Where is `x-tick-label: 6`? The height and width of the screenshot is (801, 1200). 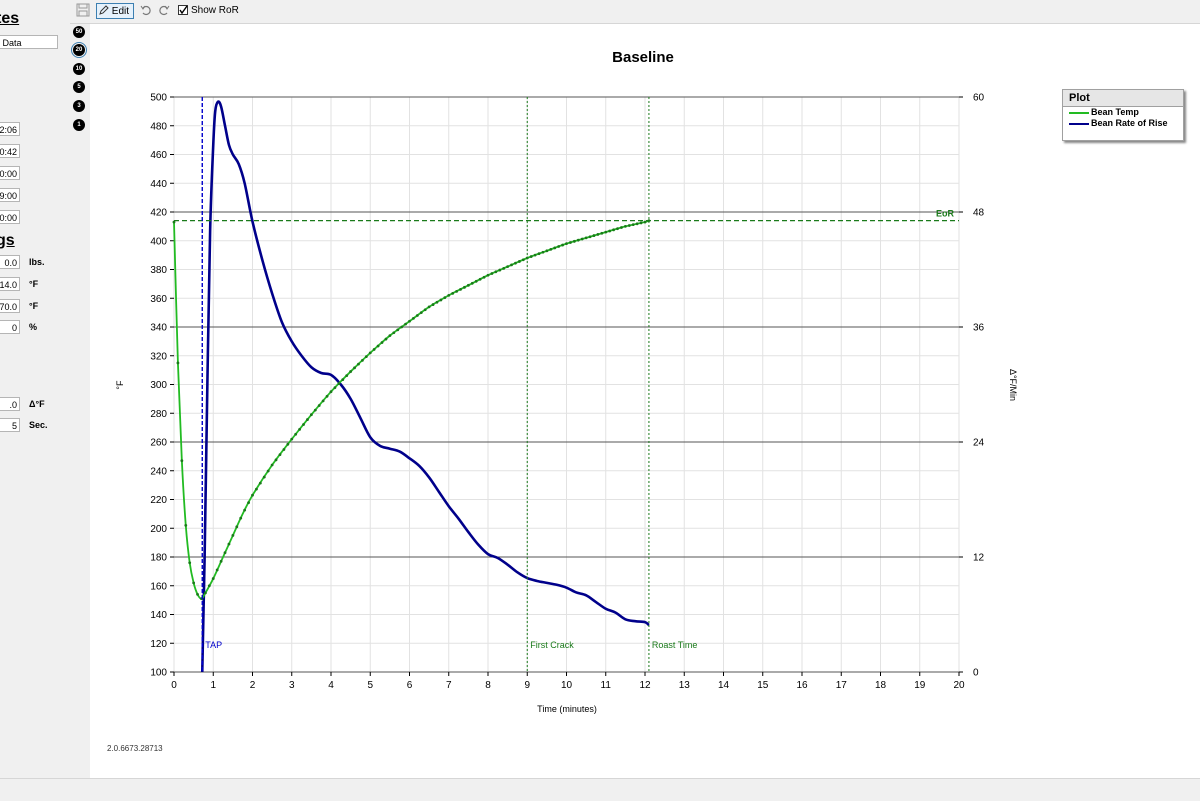 x-tick-label: 6 is located at coordinates (410, 685).